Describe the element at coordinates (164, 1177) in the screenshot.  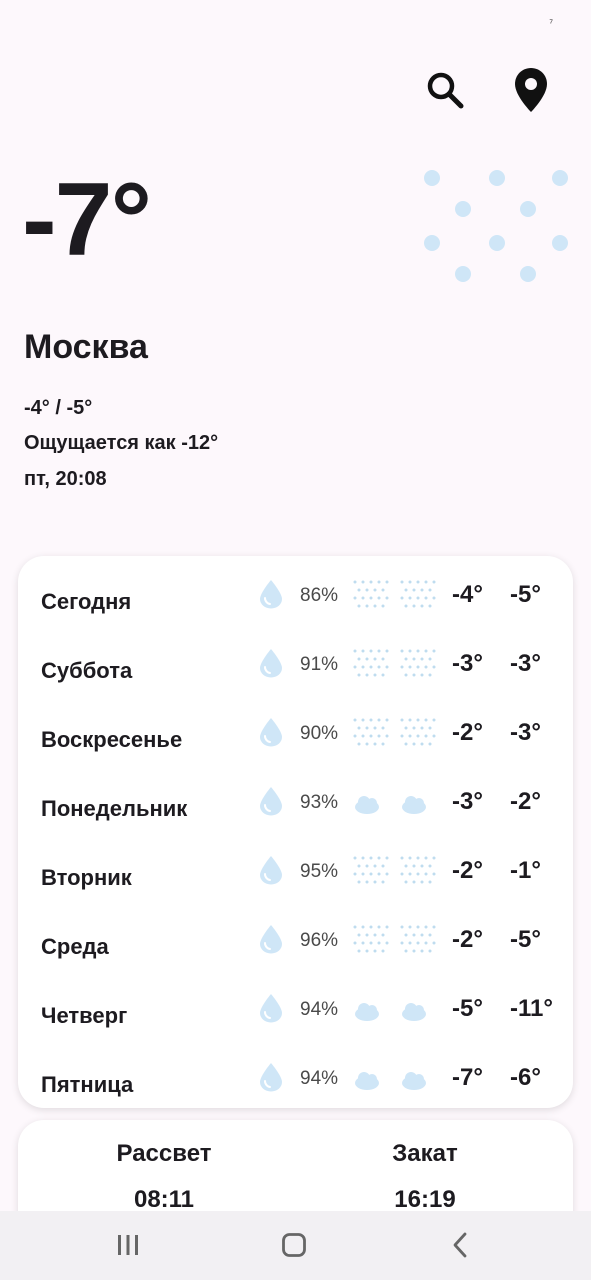
I see `sunrise-block: Рассвет 08:11` at that location.